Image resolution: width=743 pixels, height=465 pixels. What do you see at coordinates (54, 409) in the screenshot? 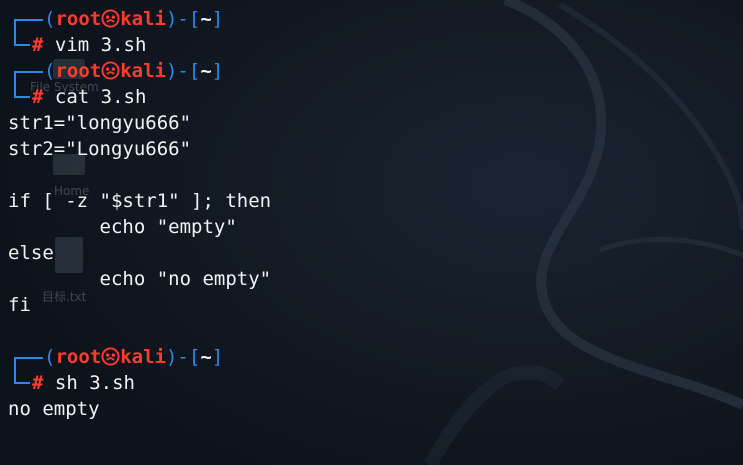
I see `output-line: no empty` at bounding box center [54, 409].